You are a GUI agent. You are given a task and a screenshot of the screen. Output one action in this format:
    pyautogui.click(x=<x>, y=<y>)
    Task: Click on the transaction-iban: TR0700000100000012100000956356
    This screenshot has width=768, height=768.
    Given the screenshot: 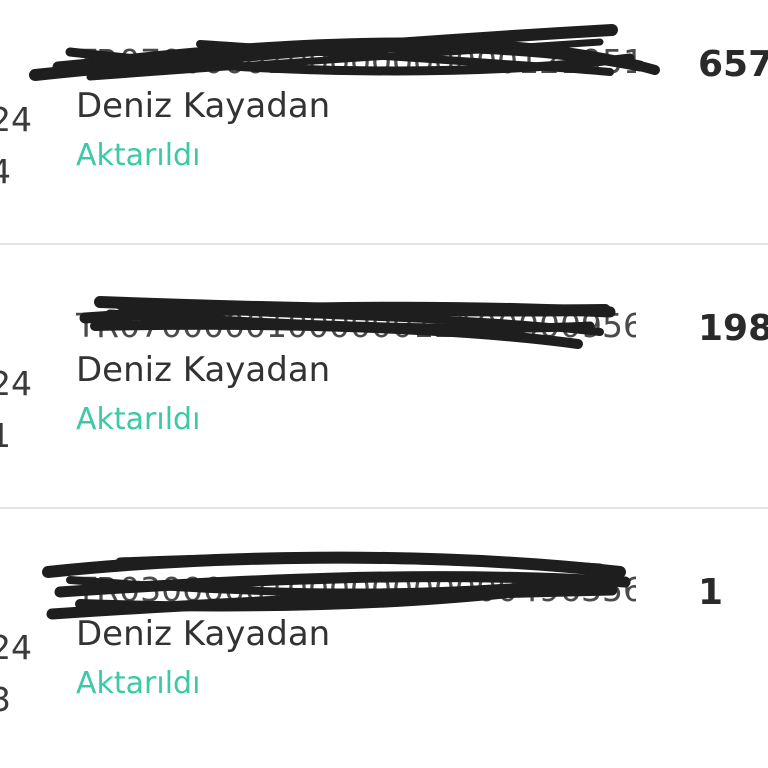 What is the action you would take?
    pyautogui.click(x=356, y=325)
    